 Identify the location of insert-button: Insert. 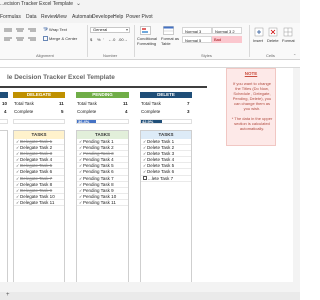
(258, 40).